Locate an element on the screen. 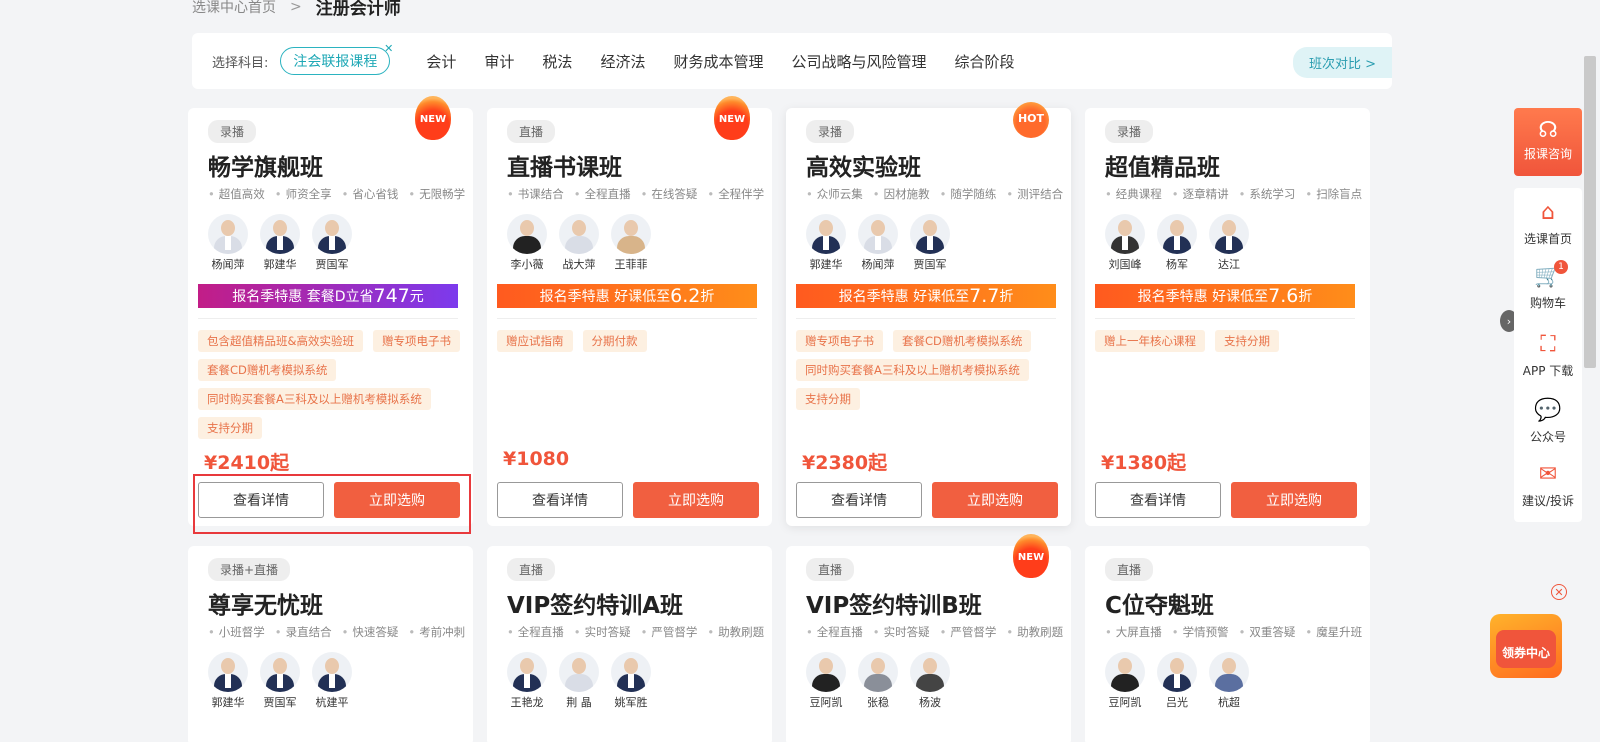 This screenshot has width=1600, height=742. gift-tag: 赠应试指南 is located at coordinates (535, 341).